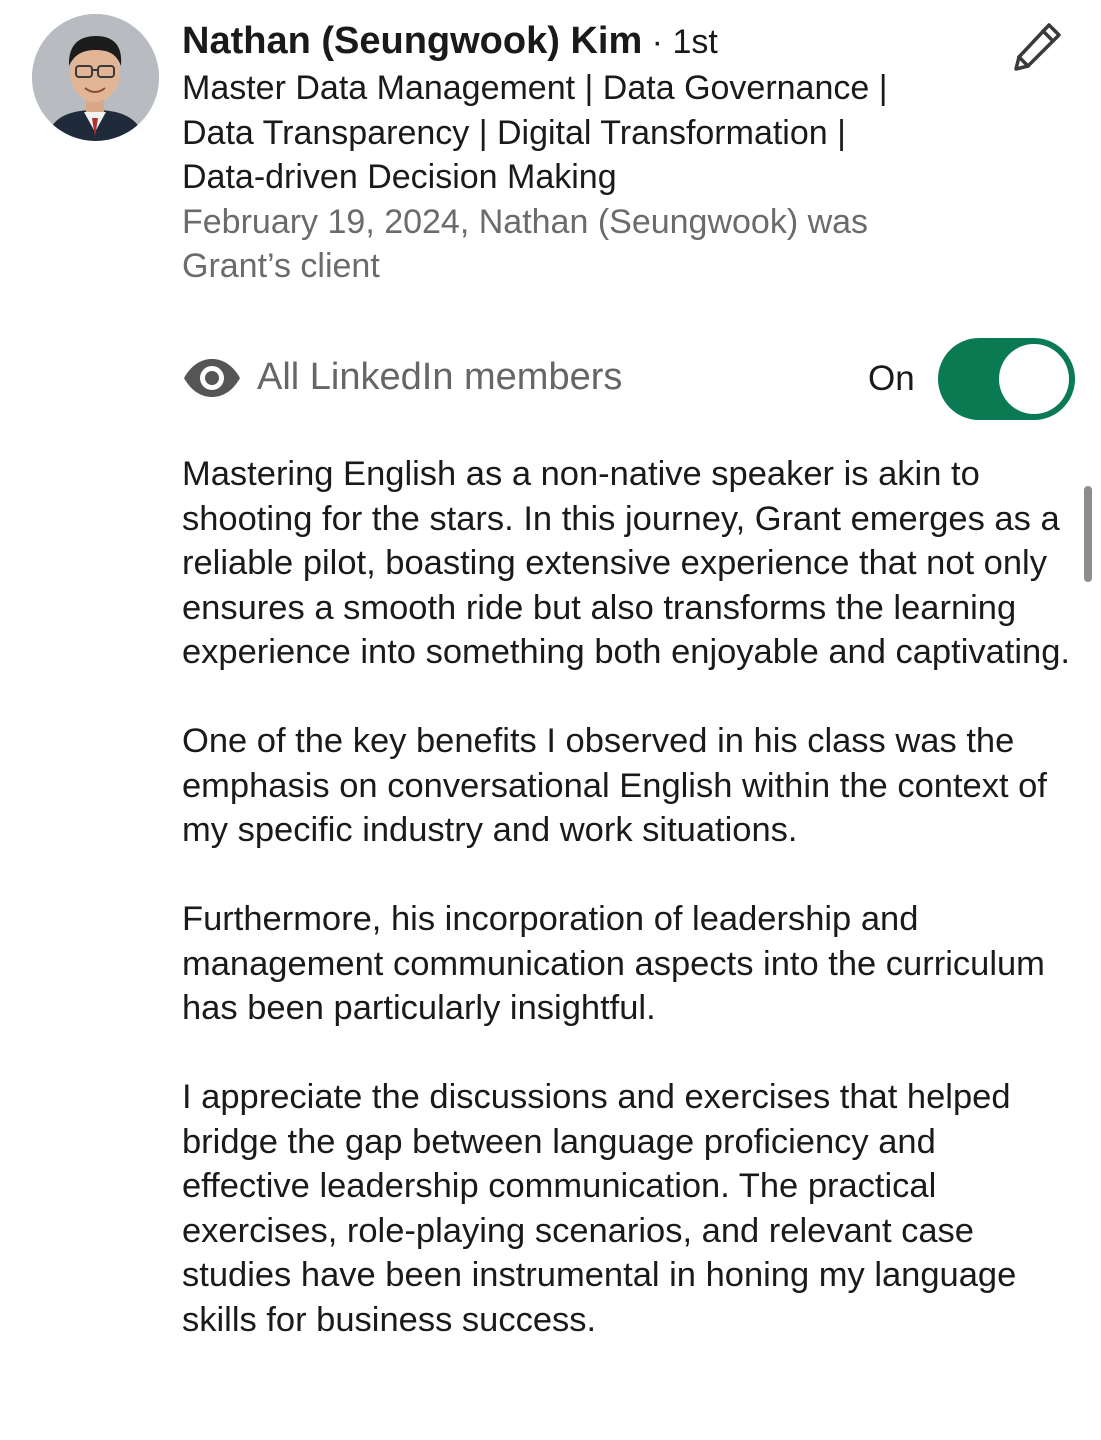  Describe the element at coordinates (680, 42) in the screenshot. I see `connection-degree: · 1st` at that location.